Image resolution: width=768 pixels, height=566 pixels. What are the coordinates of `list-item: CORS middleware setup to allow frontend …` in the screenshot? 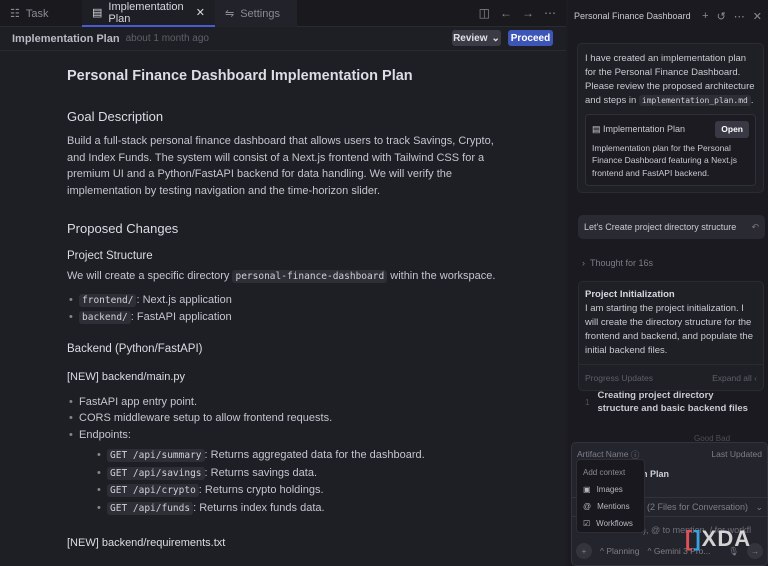 It's located at (287, 418).